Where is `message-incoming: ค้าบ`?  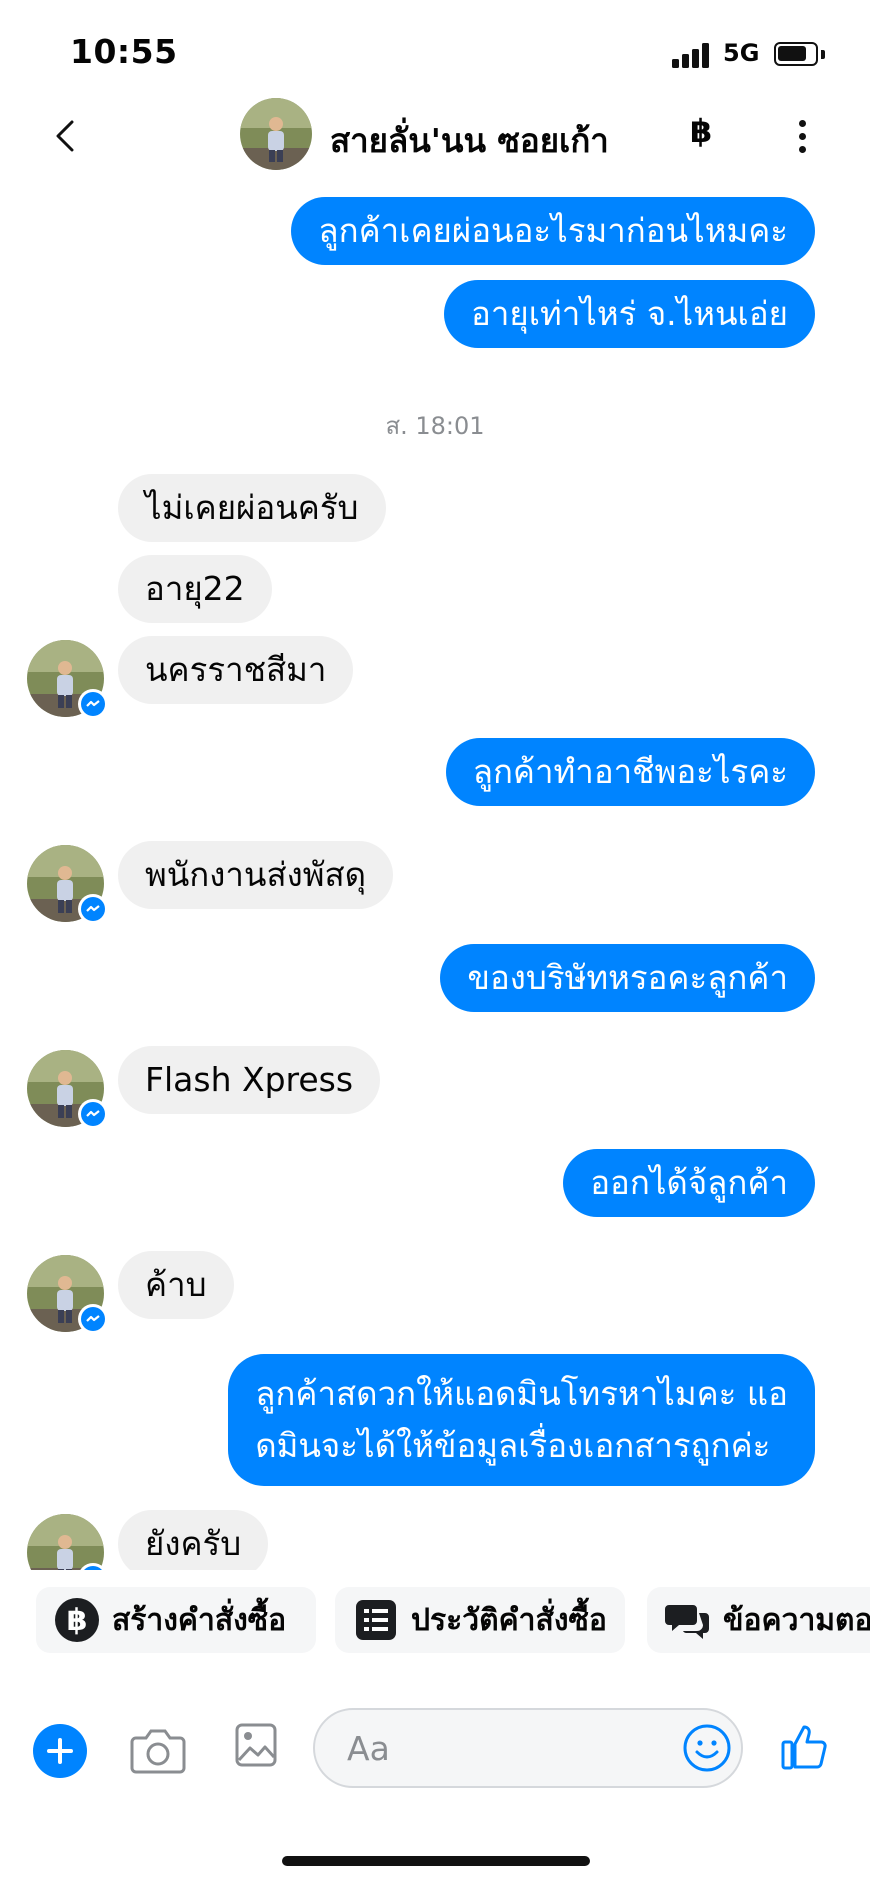 message-incoming: ค้าบ is located at coordinates (176, 1285).